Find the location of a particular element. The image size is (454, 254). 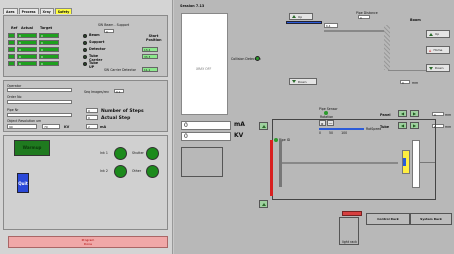

other-label: Other is located at coordinates (137, 171).